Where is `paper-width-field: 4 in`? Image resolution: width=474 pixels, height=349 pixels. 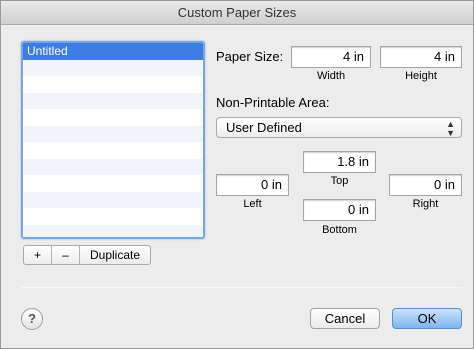 paper-width-field: 4 in is located at coordinates (331, 57).